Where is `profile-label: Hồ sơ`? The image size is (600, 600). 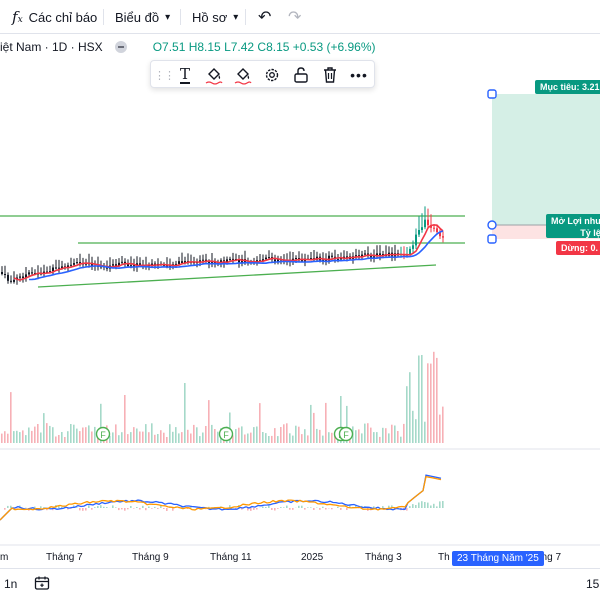 profile-label: Hồ sơ is located at coordinates (210, 17).